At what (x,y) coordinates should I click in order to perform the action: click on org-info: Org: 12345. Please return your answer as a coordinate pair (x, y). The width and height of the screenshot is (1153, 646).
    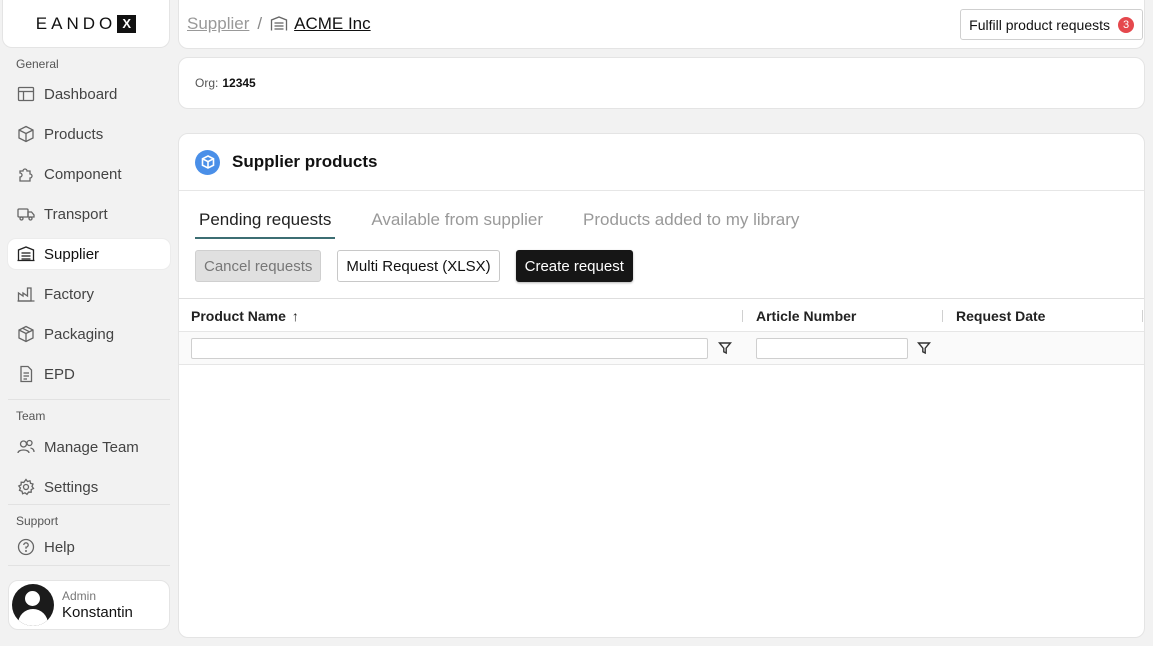
    Looking at the image, I should click on (661, 83).